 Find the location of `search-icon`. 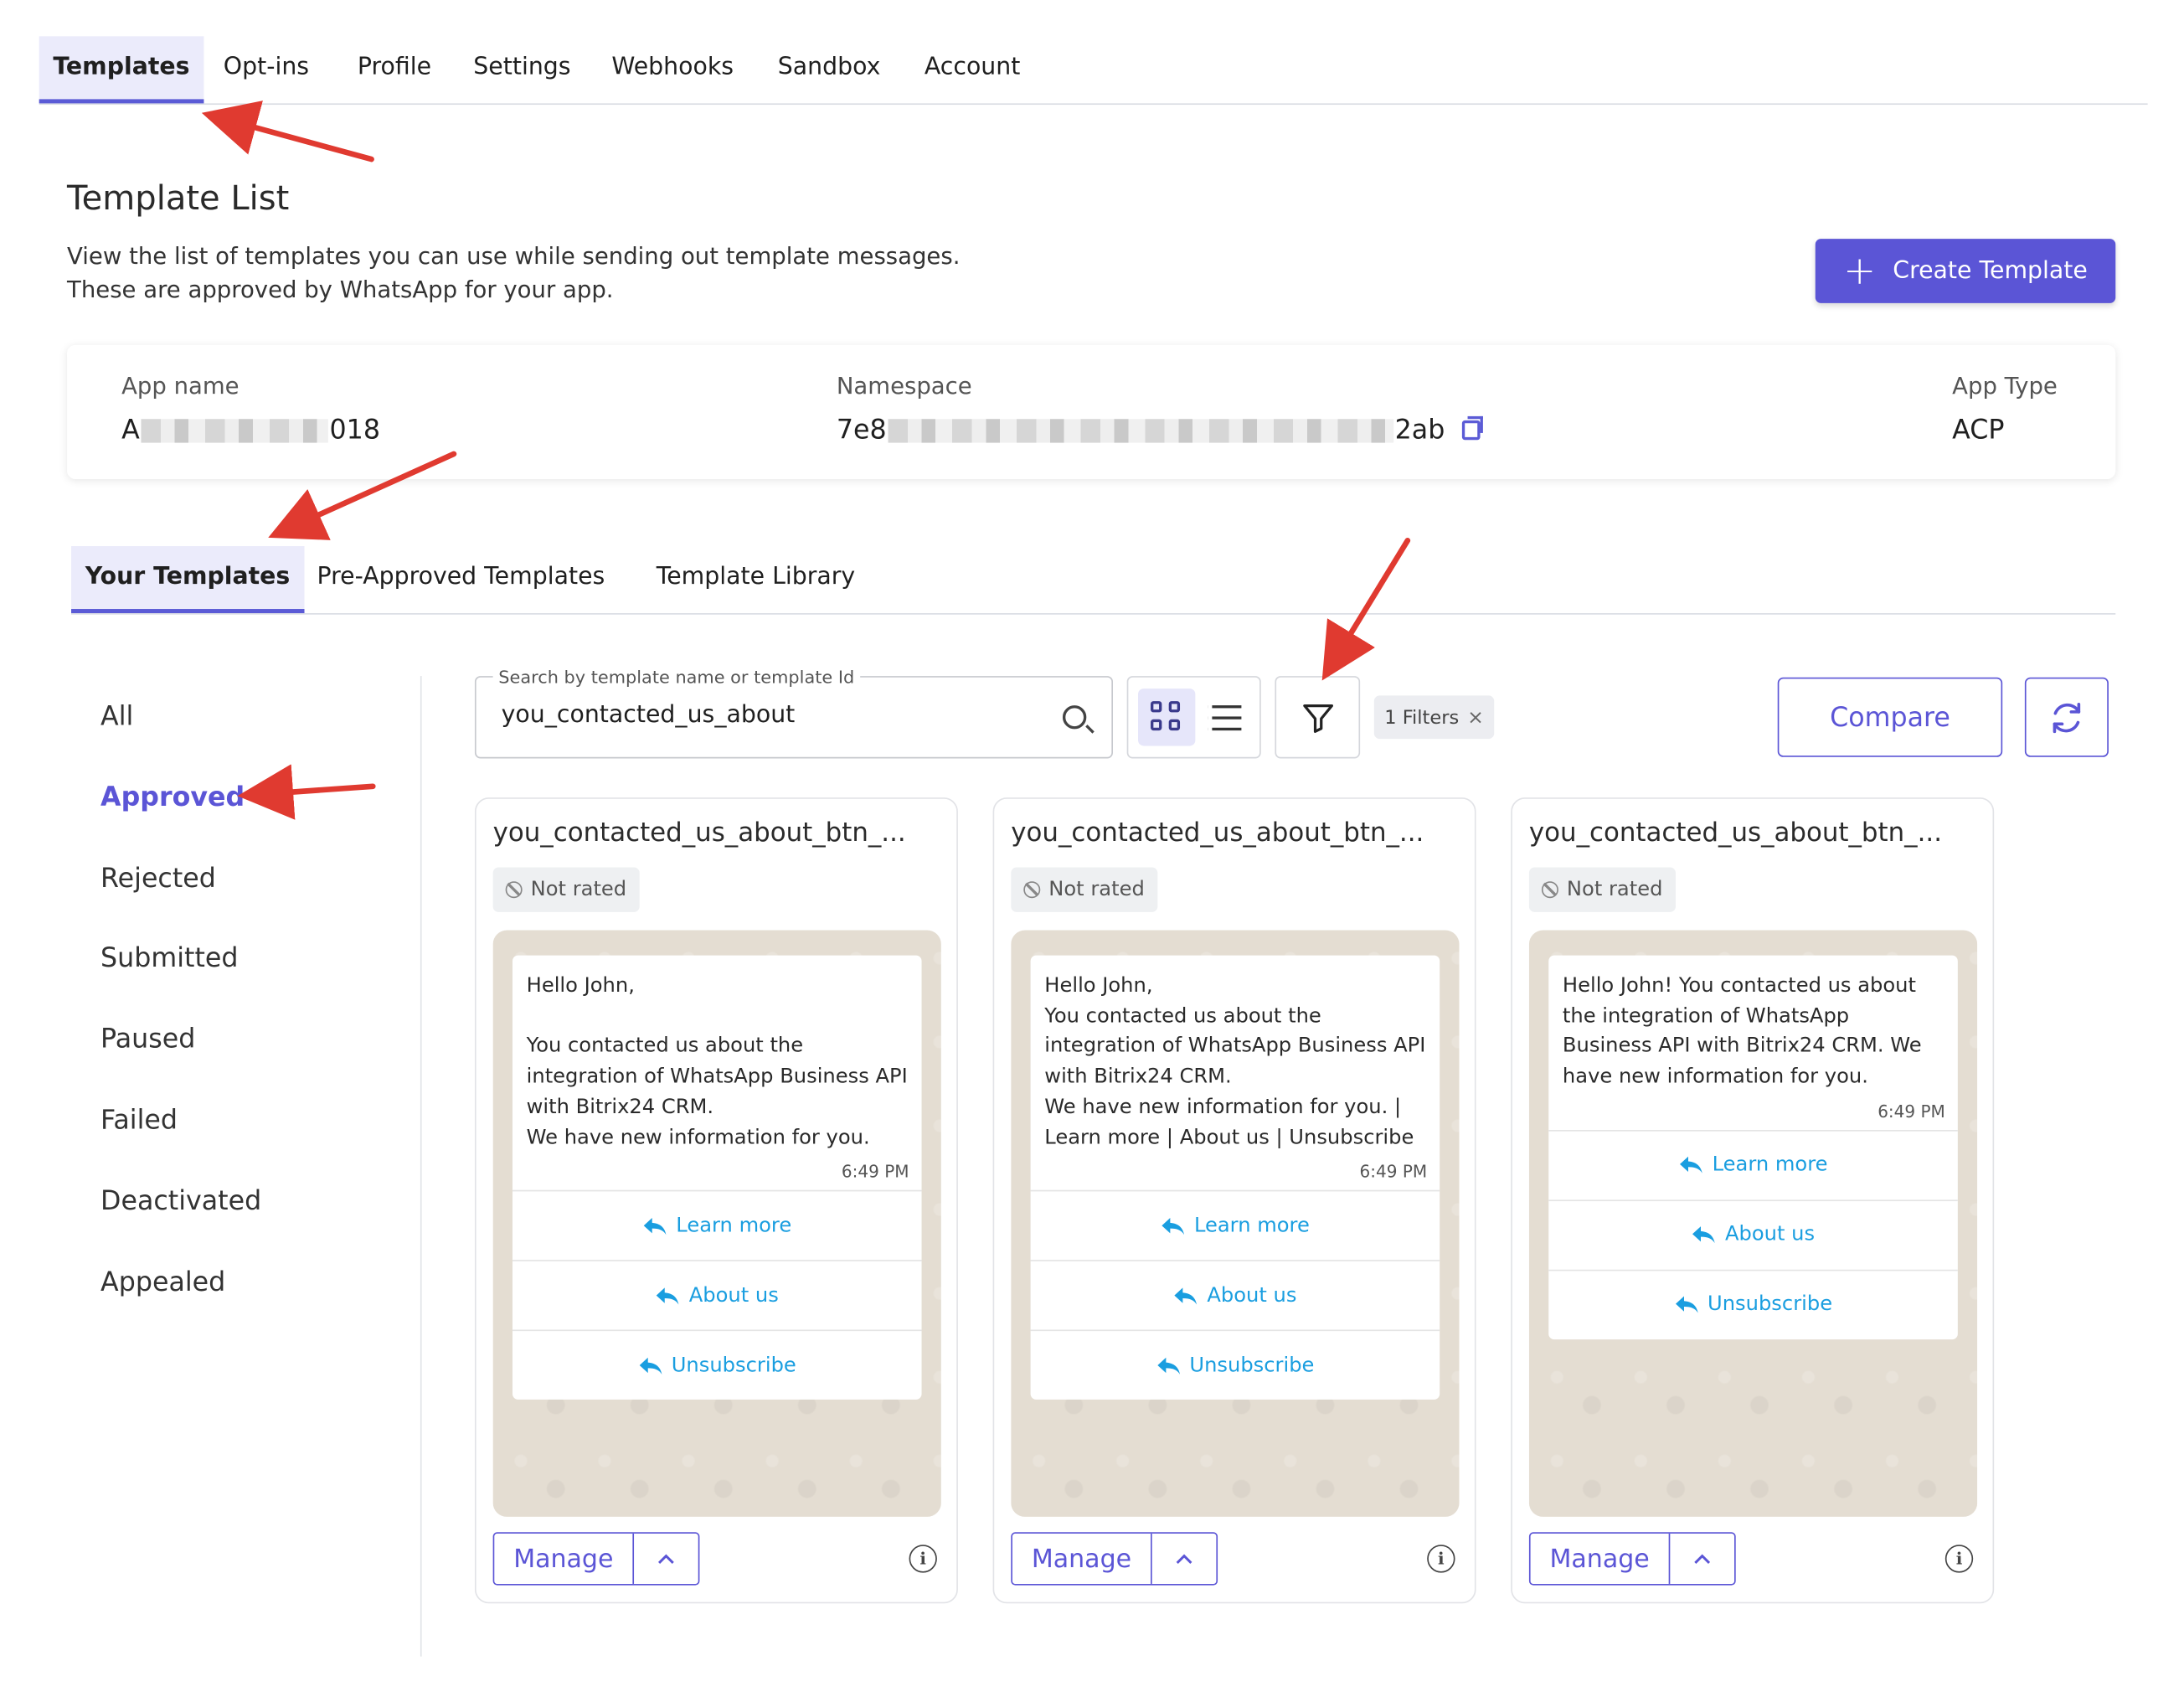

search-icon is located at coordinates (1074, 717).